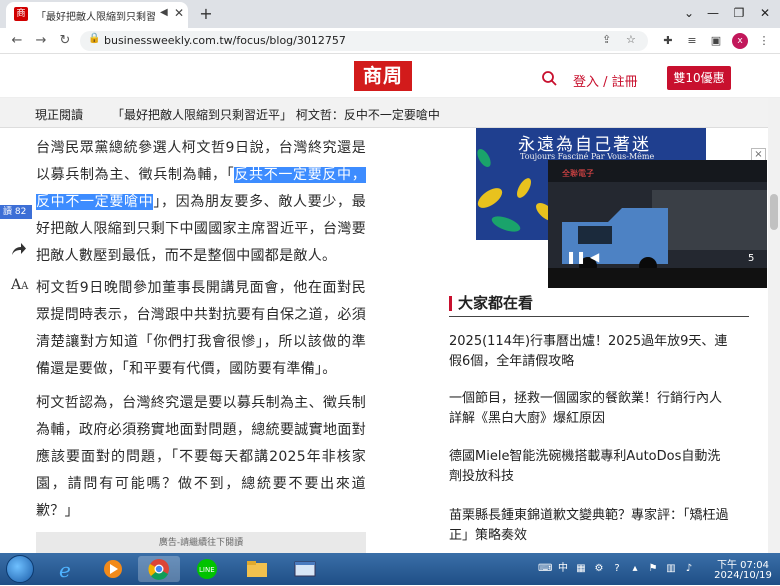 The image size is (780, 586). Describe the element at coordinates (716, 41) in the screenshot. I see `side-panel-icon: ▣` at that location.